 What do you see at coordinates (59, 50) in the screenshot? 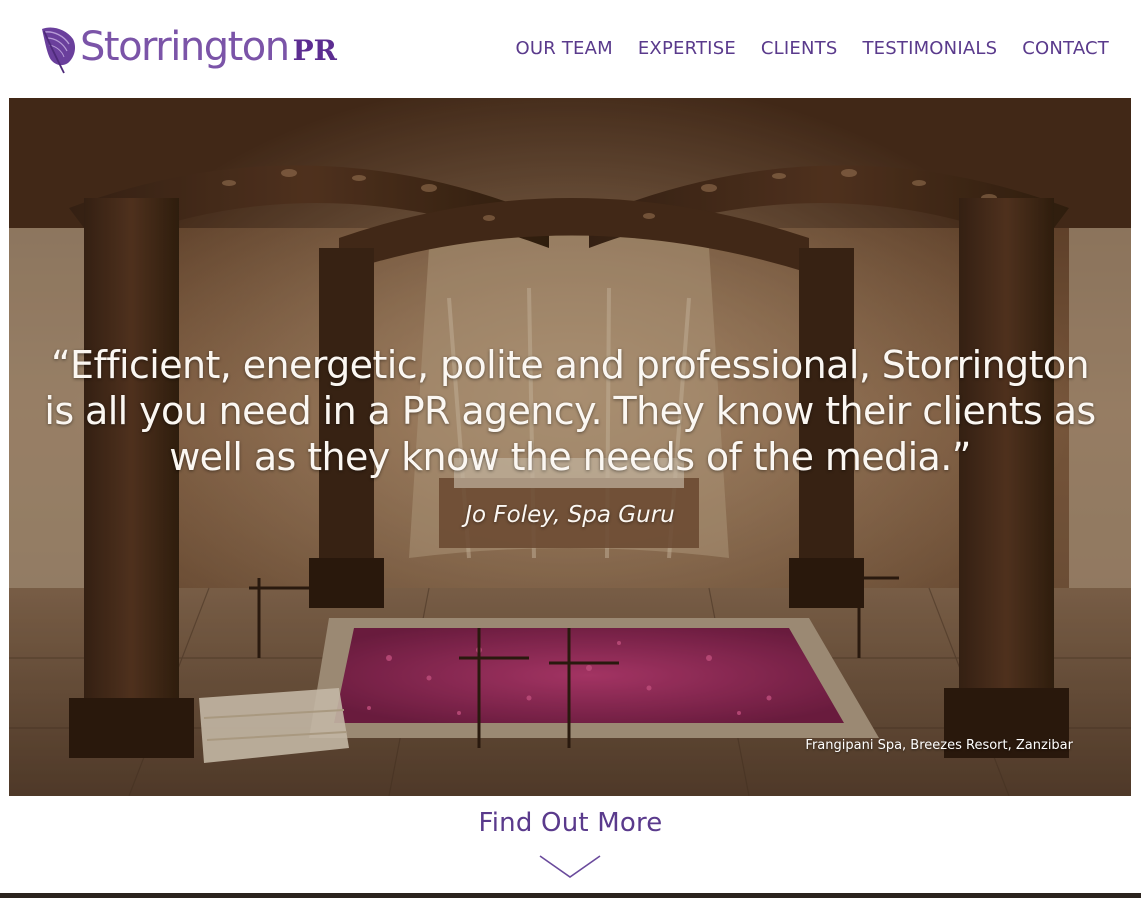
I see `feather-icon` at bounding box center [59, 50].